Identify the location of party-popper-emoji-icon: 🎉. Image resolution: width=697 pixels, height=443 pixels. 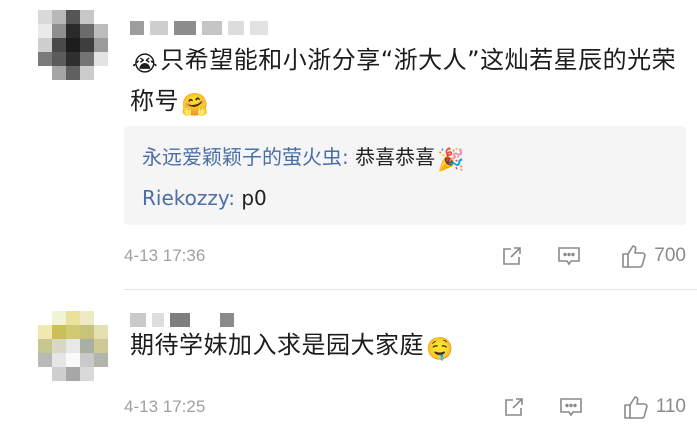
(451, 160).